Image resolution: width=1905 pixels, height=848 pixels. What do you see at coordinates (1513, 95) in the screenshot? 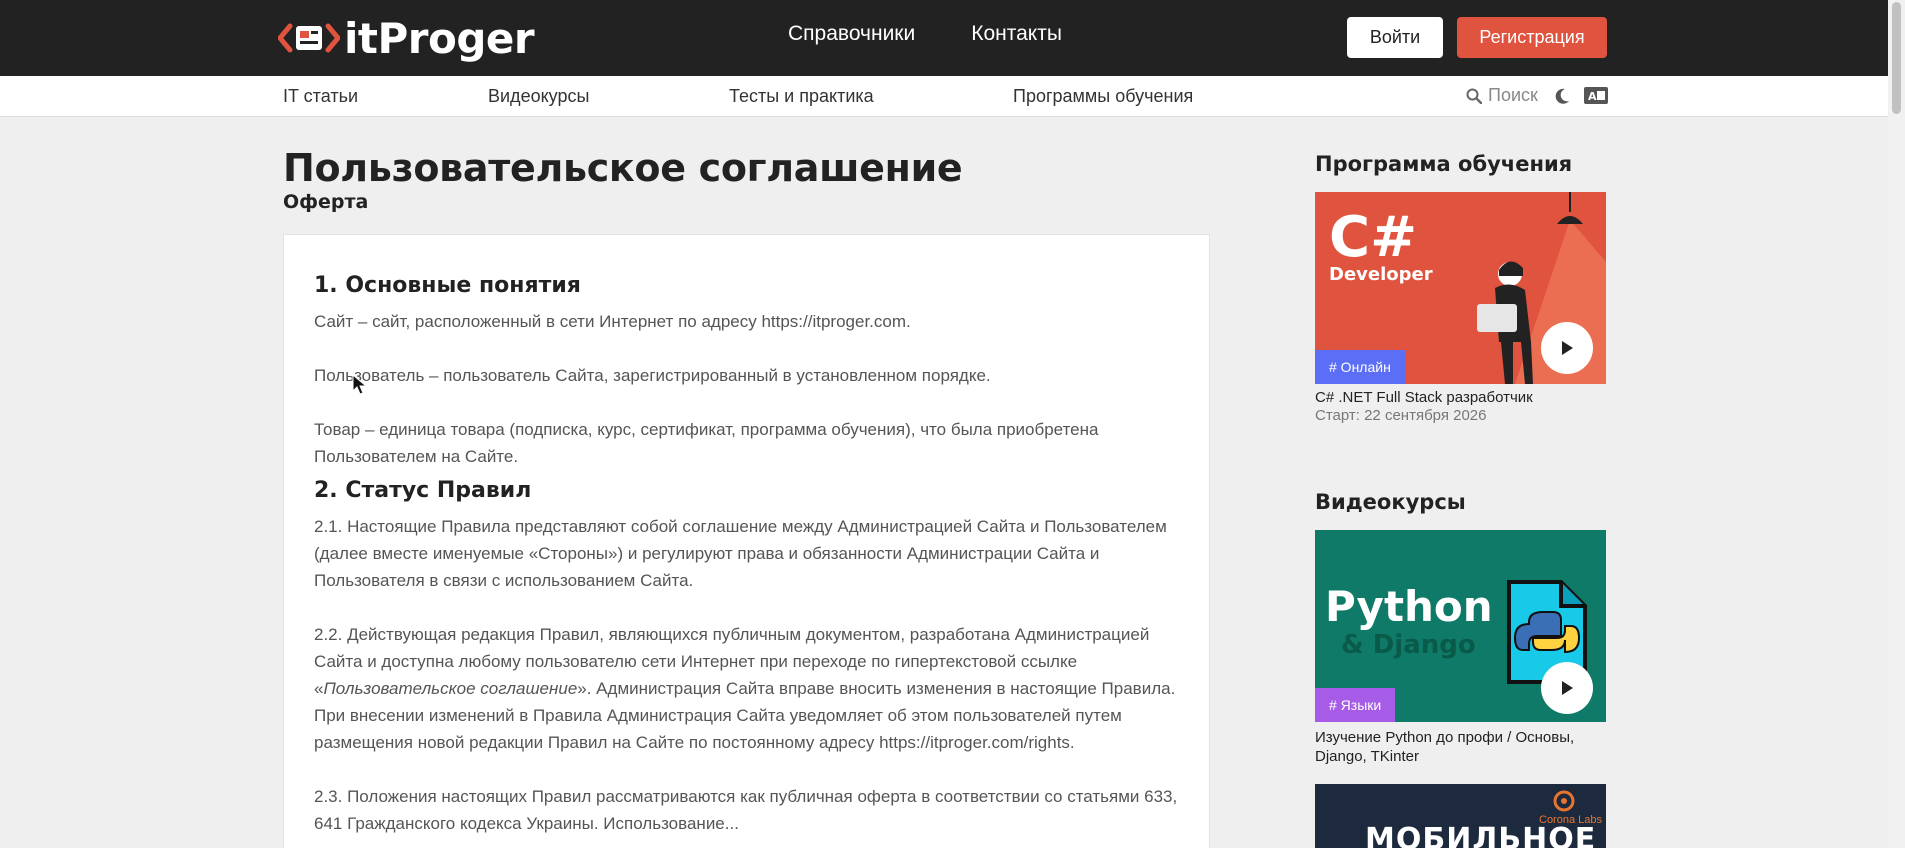
I see `search-label: Поиск` at bounding box center [1513, 95].